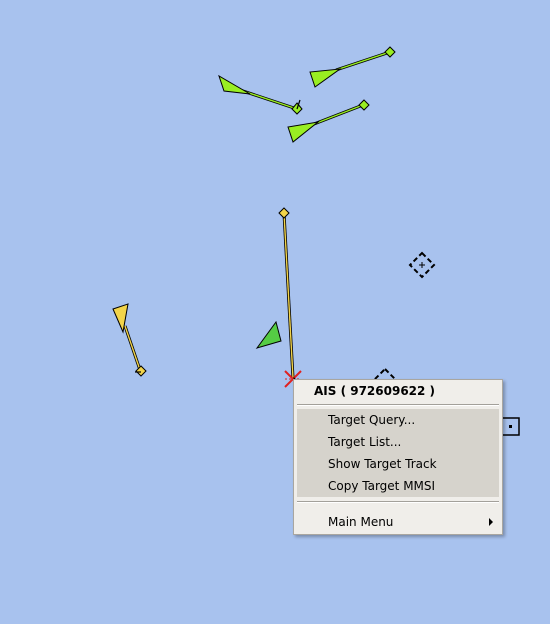 The width and height of the screenshot is (550, 624). Describe the element at coordinates (422, 265) in the screenshot. I see `aton-icon` at that location.